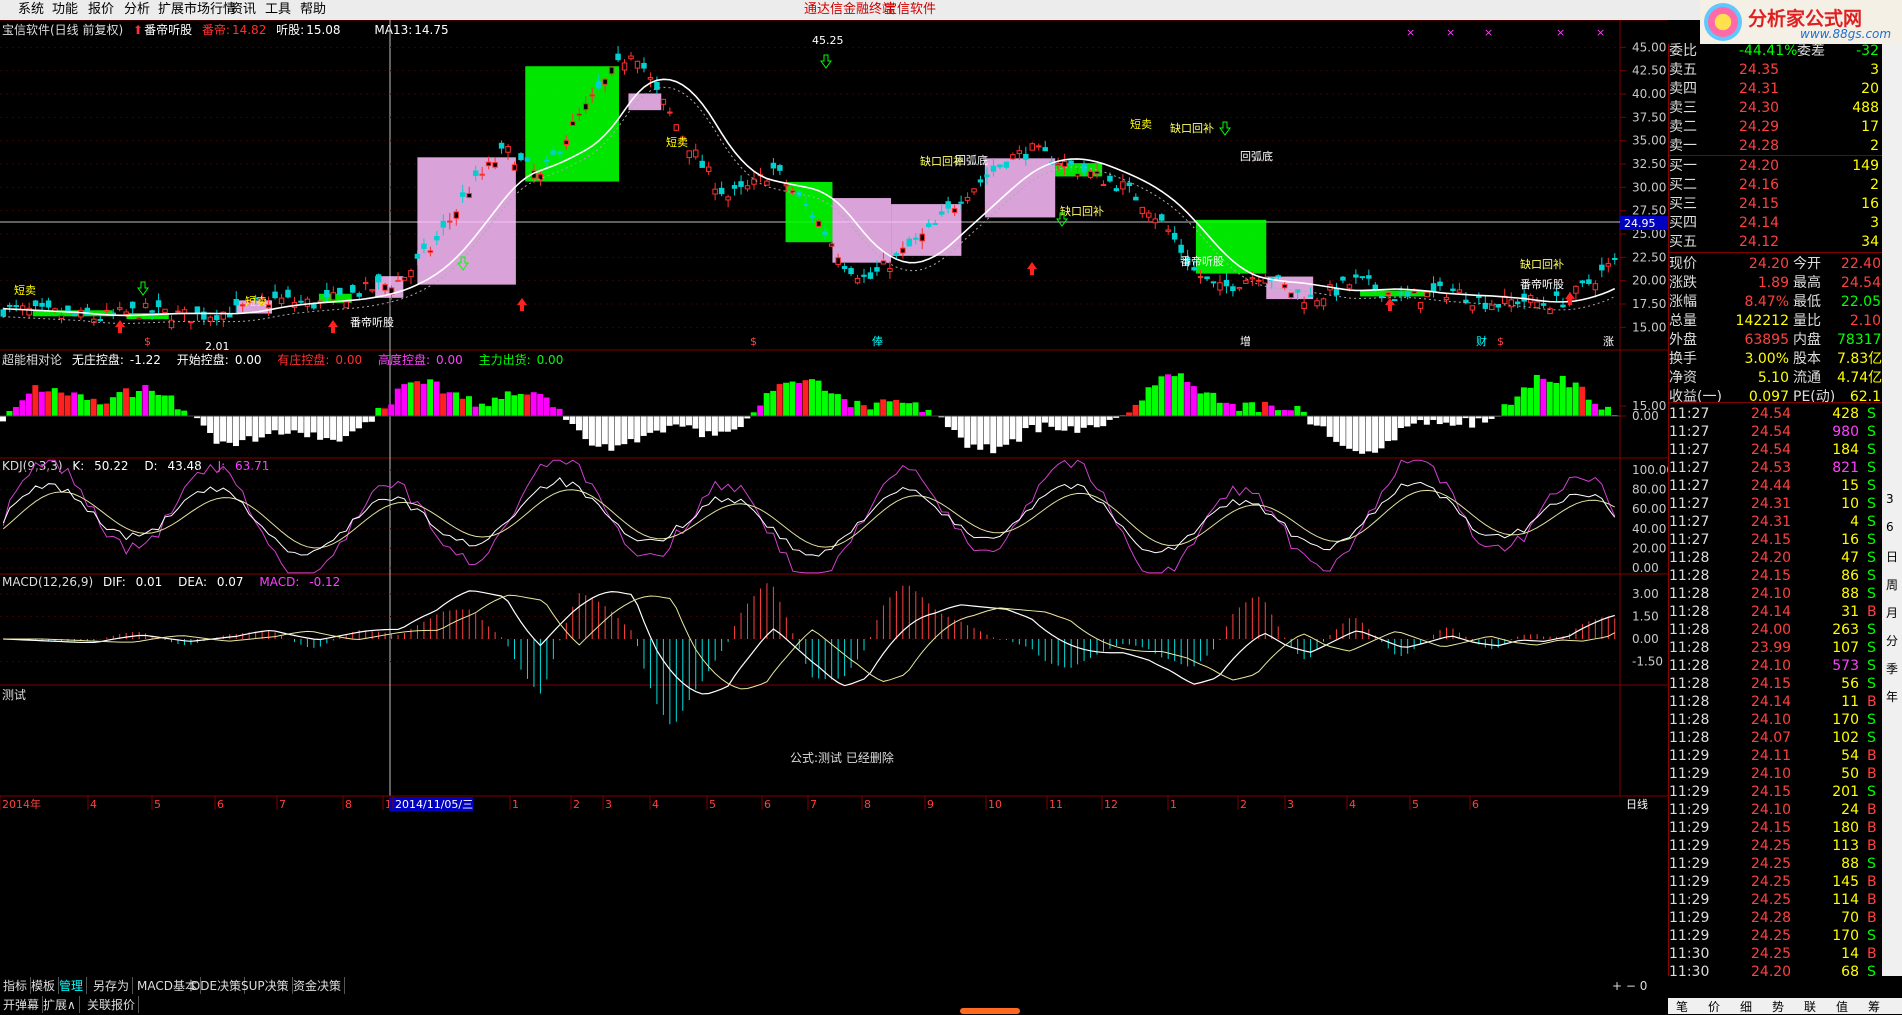 The image size is (1902, 1015). Describe the element at coordinates (1807, 302) in the screenshot. I see `stat-label2: 最低` at that location.